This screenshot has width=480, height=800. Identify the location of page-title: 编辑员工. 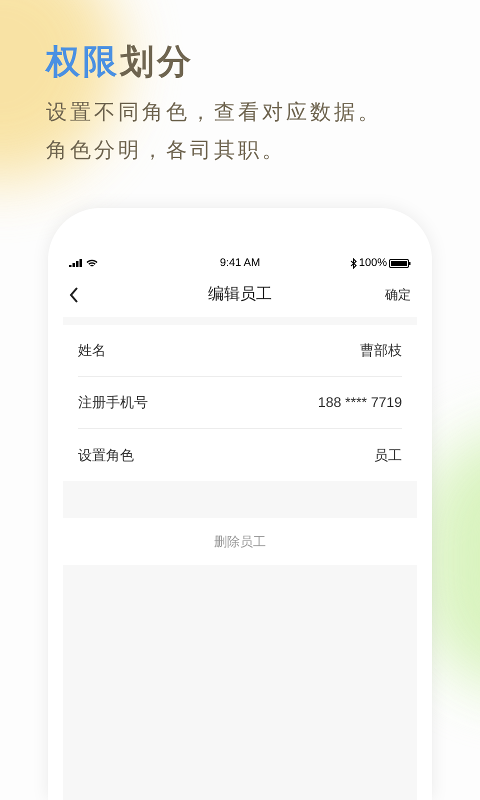
(240, 294).